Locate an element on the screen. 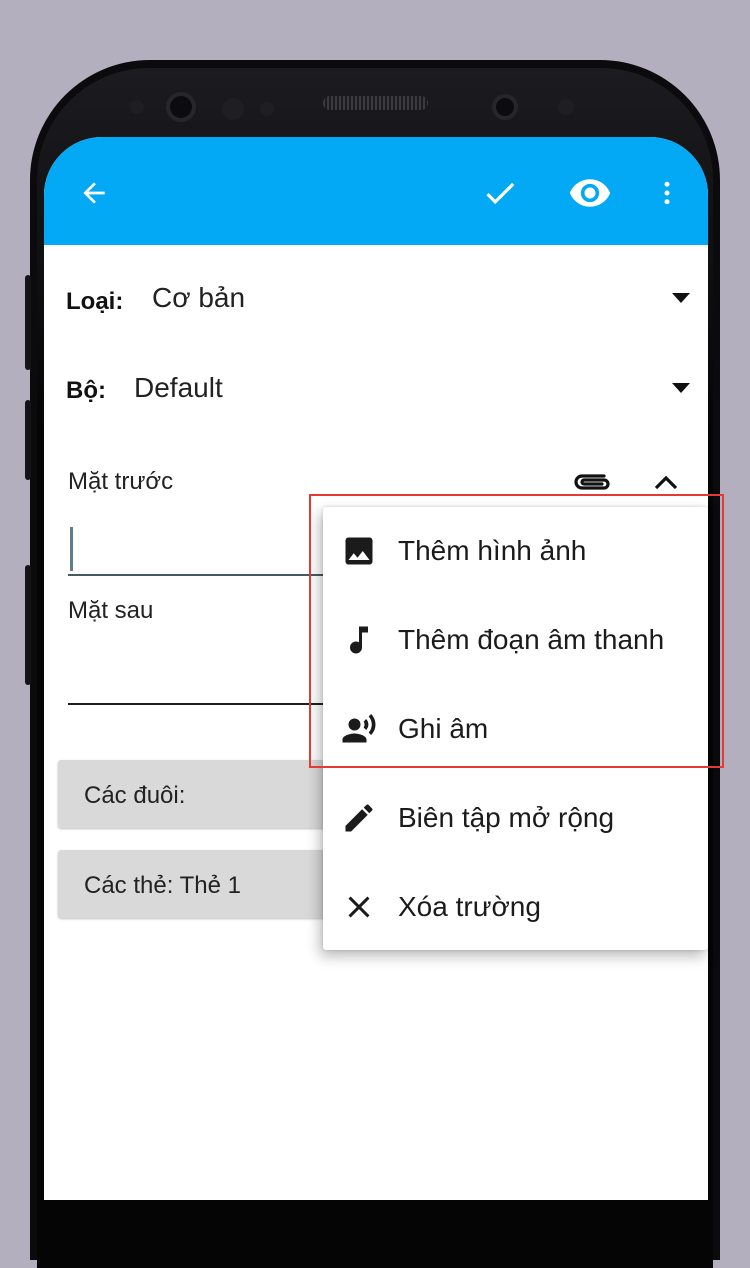 This screenshot has height=1268, width=750. preview-button is located at coordinates (590, 193).